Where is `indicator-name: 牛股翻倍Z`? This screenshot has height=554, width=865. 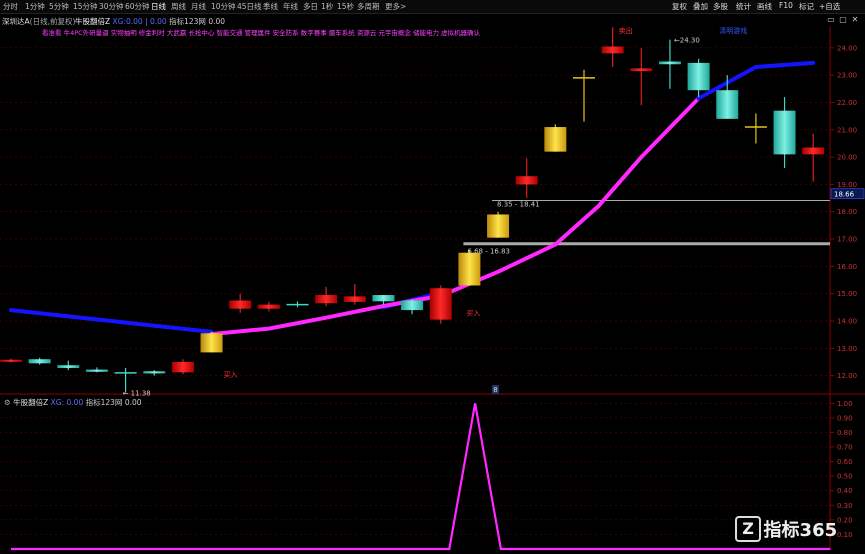
indicator-name: 牛股翻倍Z is located at coordinates (93, 21).